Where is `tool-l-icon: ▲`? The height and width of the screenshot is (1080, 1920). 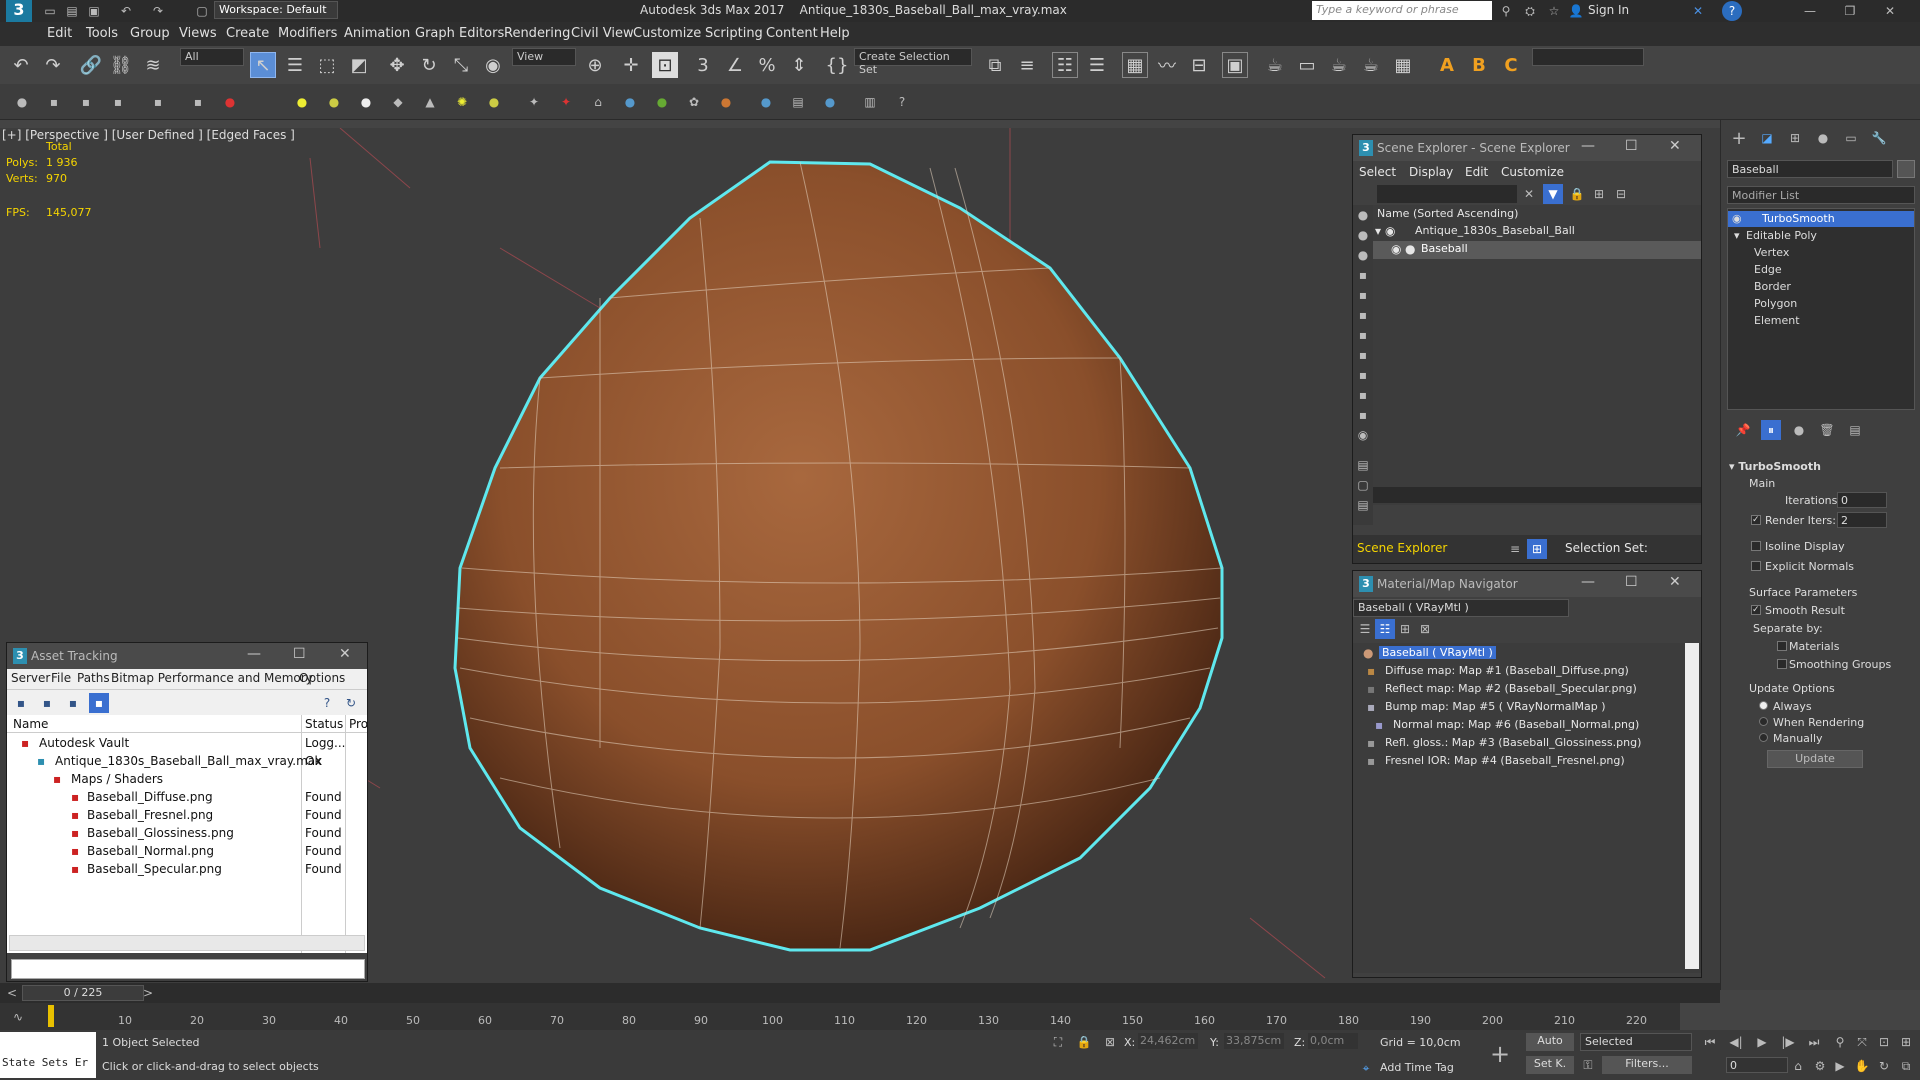 tool-l-icon: ▲ is located at coordinates (430, 102).